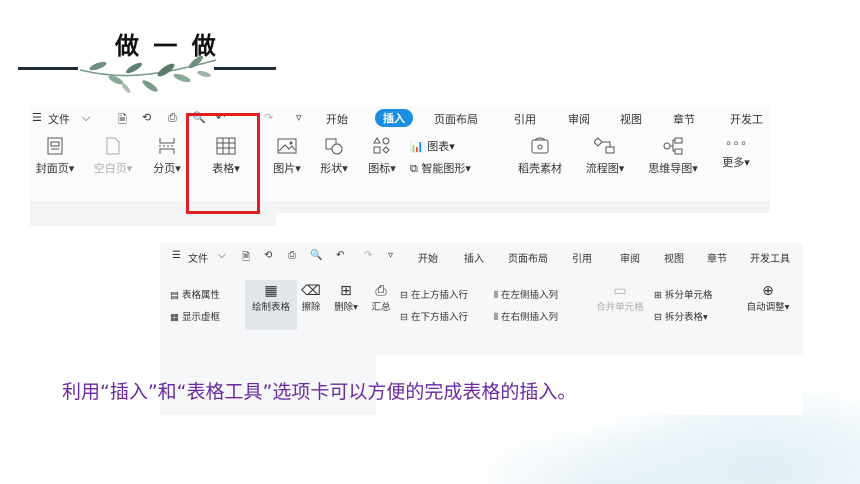 The image size is (860, 484). I want to click on draw-table-button: ▦ 绘制表格, so click(271, 298).